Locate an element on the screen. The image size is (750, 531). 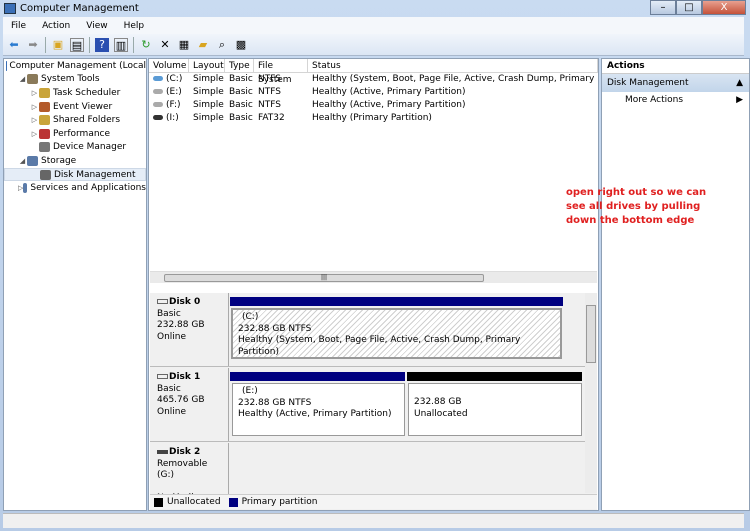
tree-item-performance: ▷ Performance is located at coordinates (75, 134).